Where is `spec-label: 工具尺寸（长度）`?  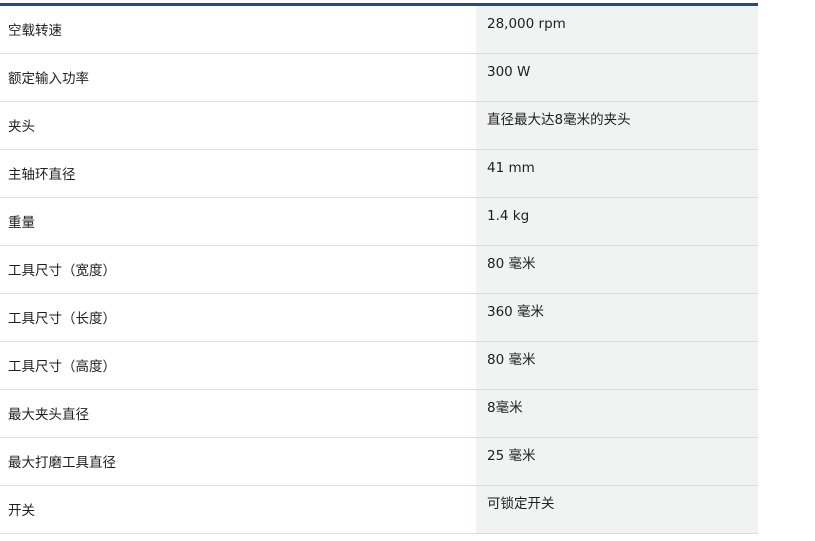 spec-label: 工具尺寸（长度） is located at coordinates (62, 319).